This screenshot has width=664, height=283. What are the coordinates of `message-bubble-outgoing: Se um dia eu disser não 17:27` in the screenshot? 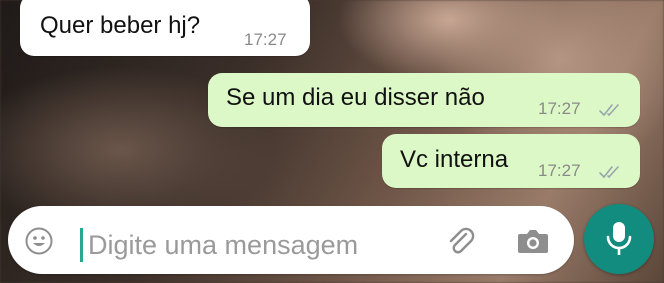 It's located at (424, 100).